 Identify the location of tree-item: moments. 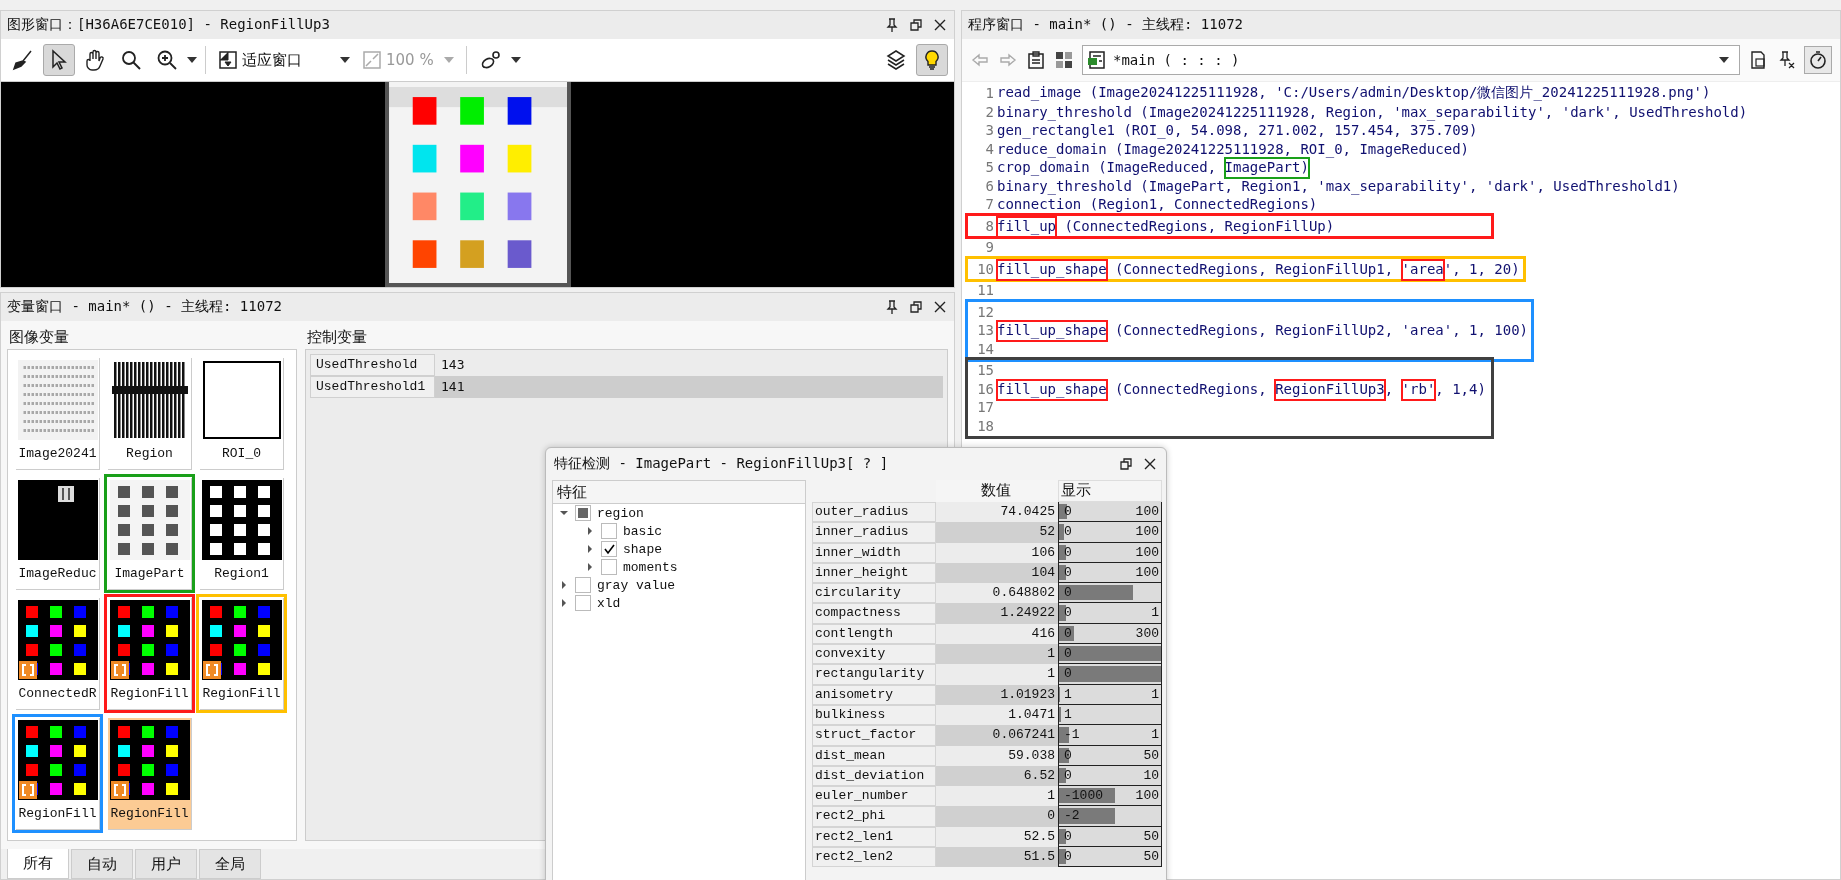
(650, 567).